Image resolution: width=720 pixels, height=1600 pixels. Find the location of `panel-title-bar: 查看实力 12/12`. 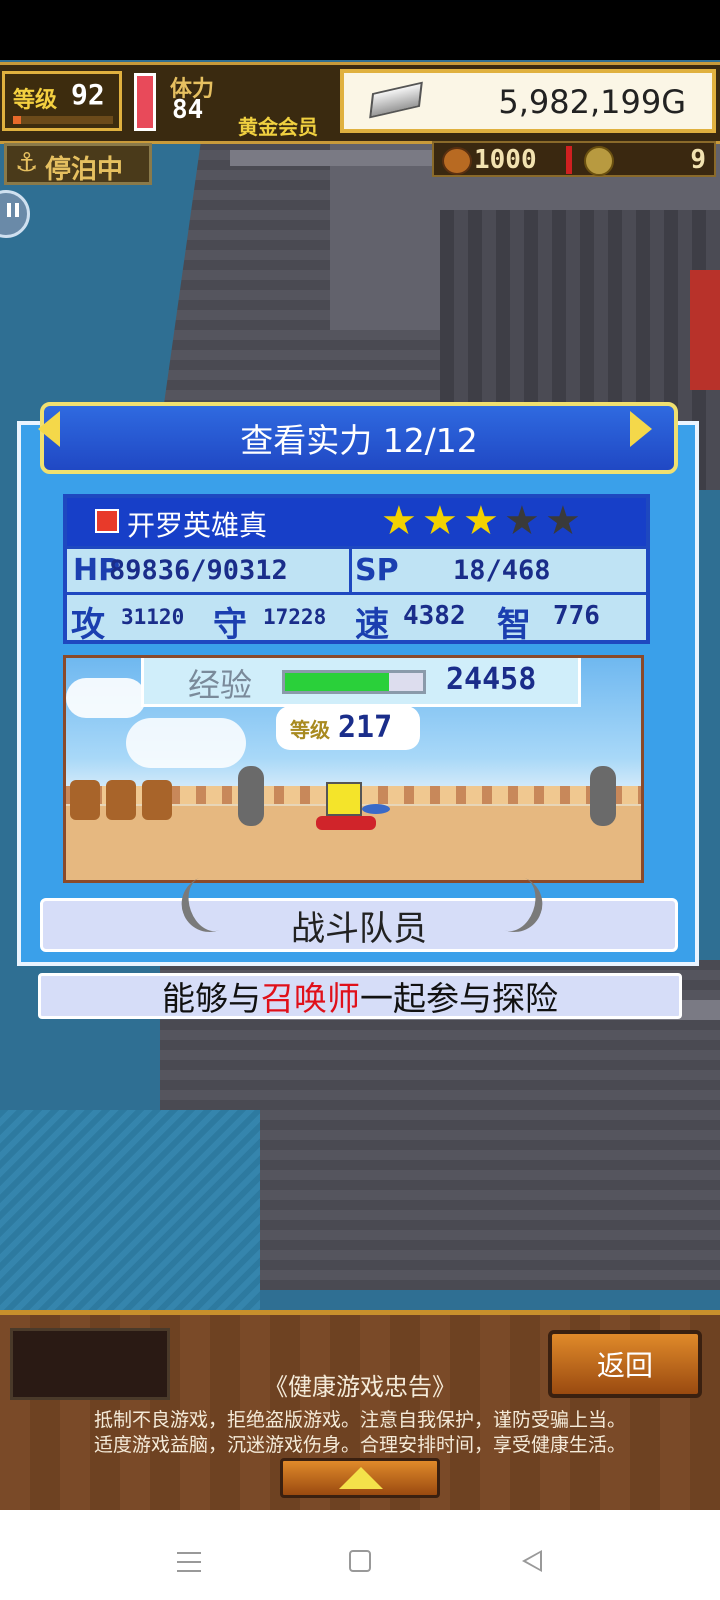

panel-title-bar: 查看实力 12/12 is located at coordinates (359, 438).